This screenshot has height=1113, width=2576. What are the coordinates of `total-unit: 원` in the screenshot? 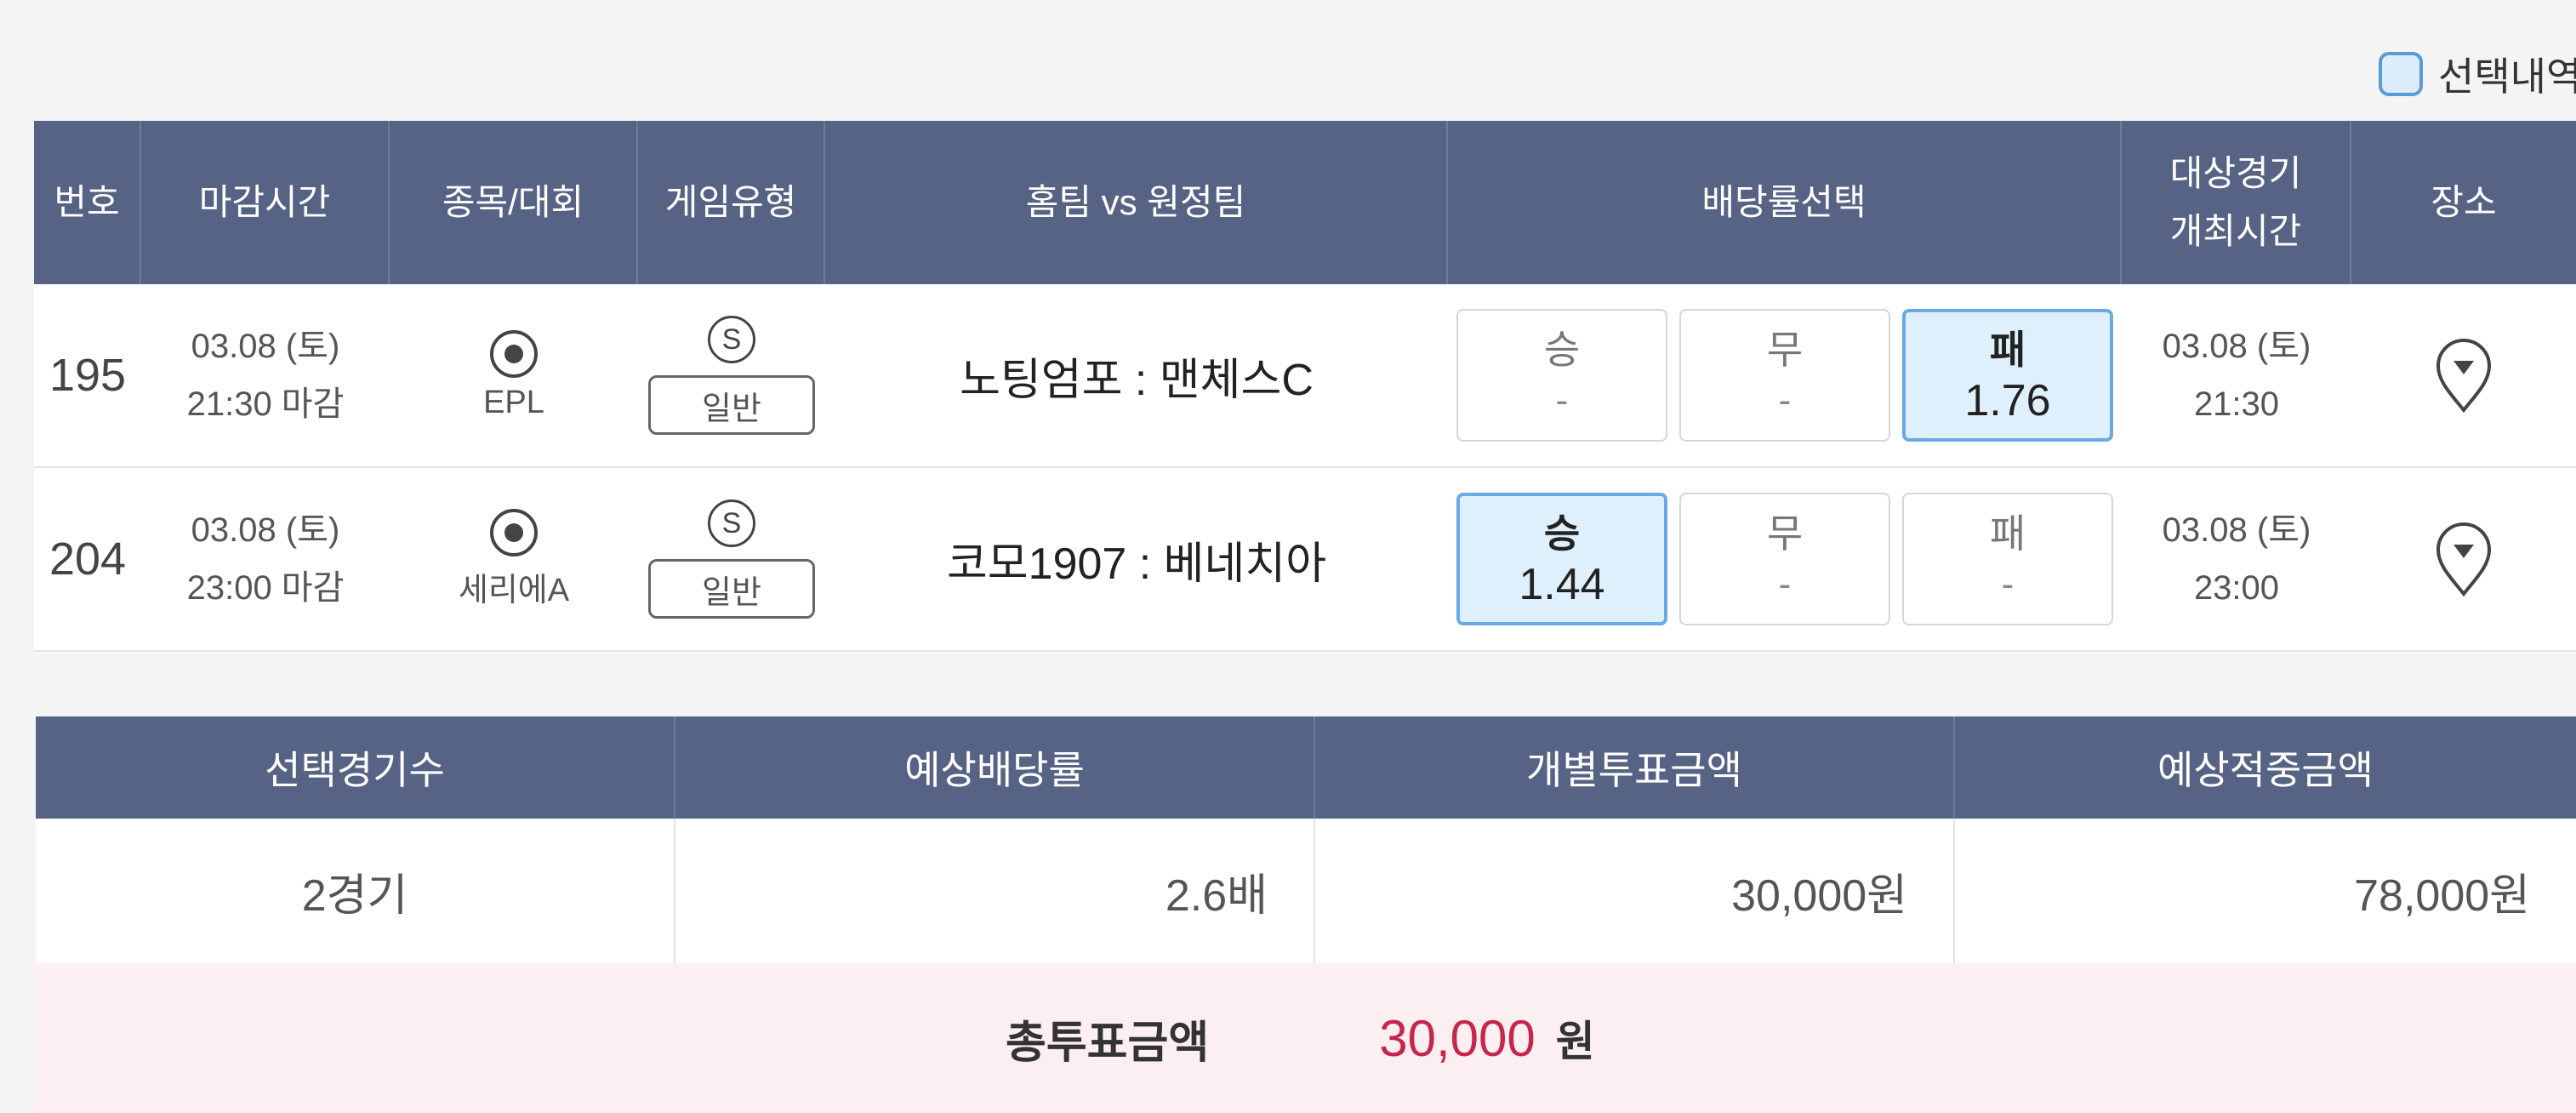 It's located at (1575, 1041).